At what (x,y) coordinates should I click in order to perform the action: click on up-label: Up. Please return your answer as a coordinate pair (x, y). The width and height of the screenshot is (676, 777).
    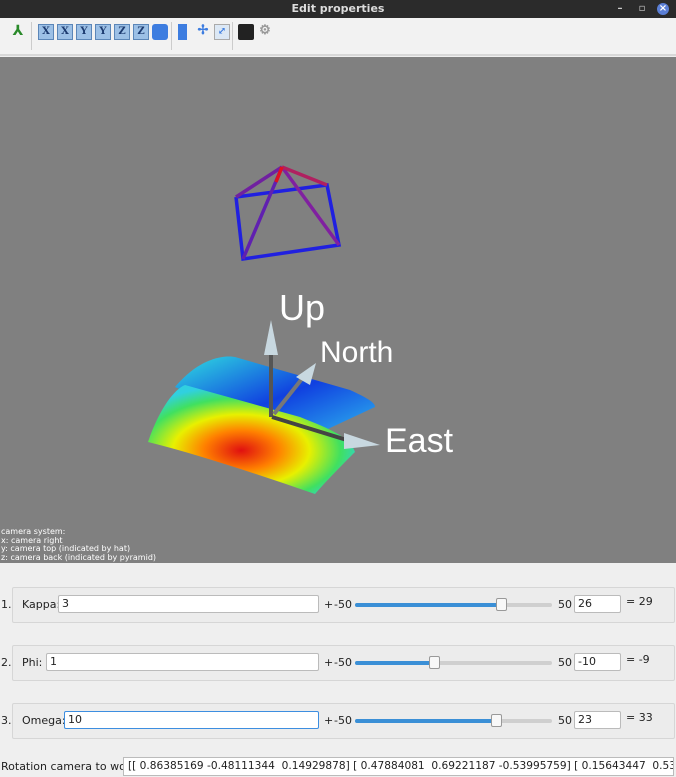
    Looking at the image, I should click on (302, 307).